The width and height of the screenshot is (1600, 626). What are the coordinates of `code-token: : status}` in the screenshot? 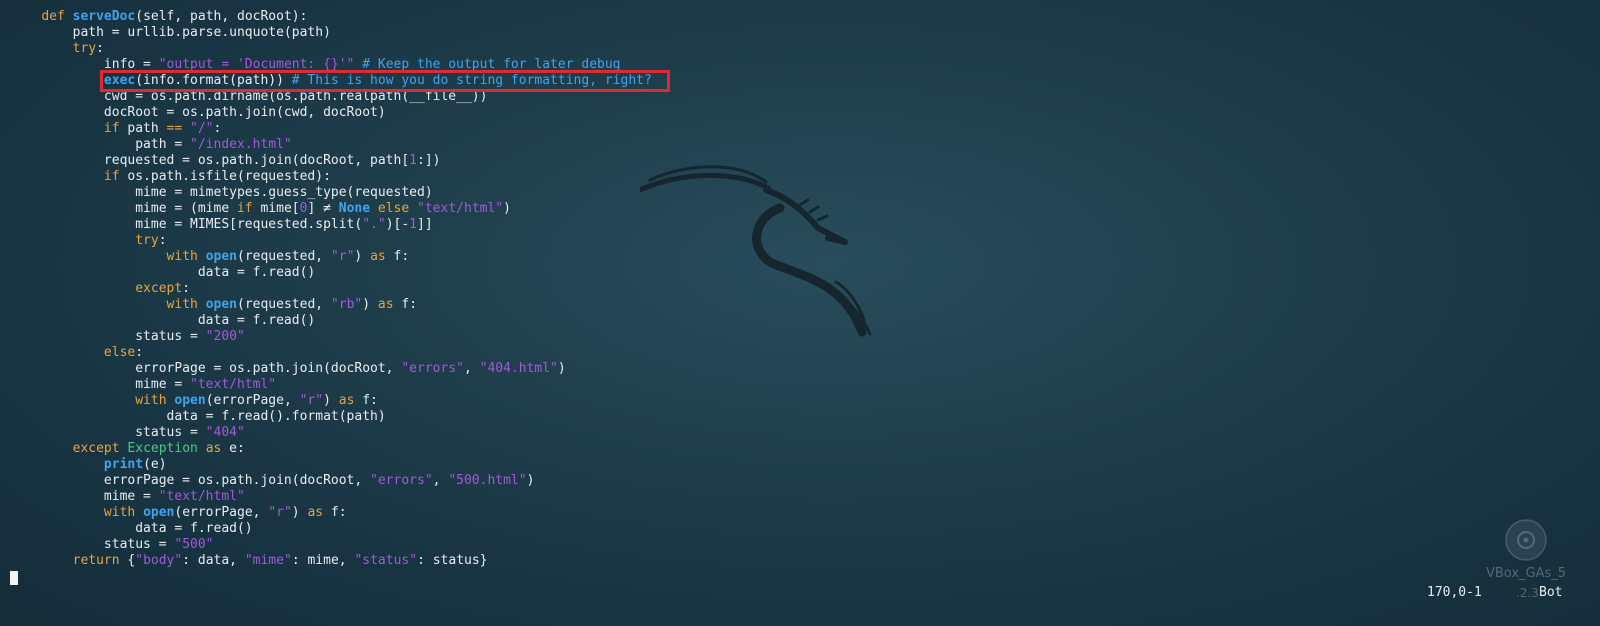 It's located at (452, 560).